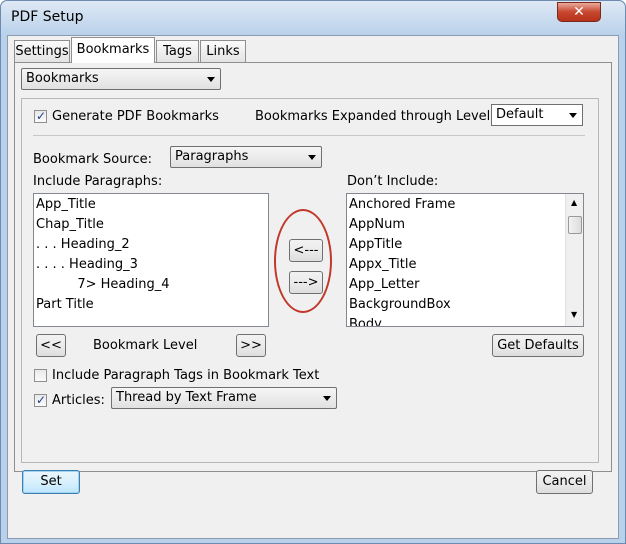 The image size is (626, 544). Describe the element at coordinates (186, 375) in the screenshot. I see `include-tags-label: Include Paragraph Tags in Bookmark Text` at that location.